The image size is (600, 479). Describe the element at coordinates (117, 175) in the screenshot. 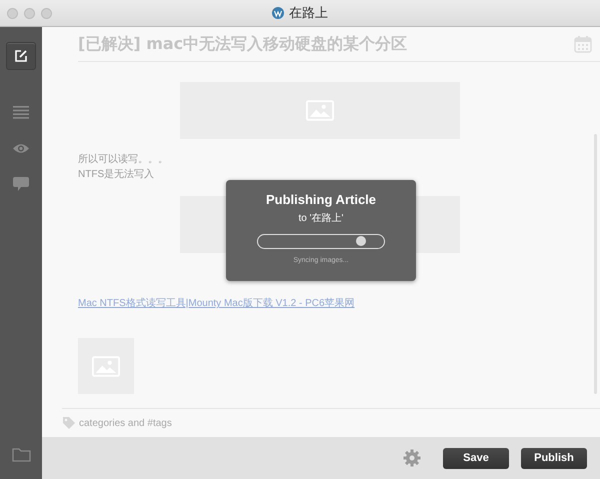

I see `paragraph: NTFS是无法写入` at that location.